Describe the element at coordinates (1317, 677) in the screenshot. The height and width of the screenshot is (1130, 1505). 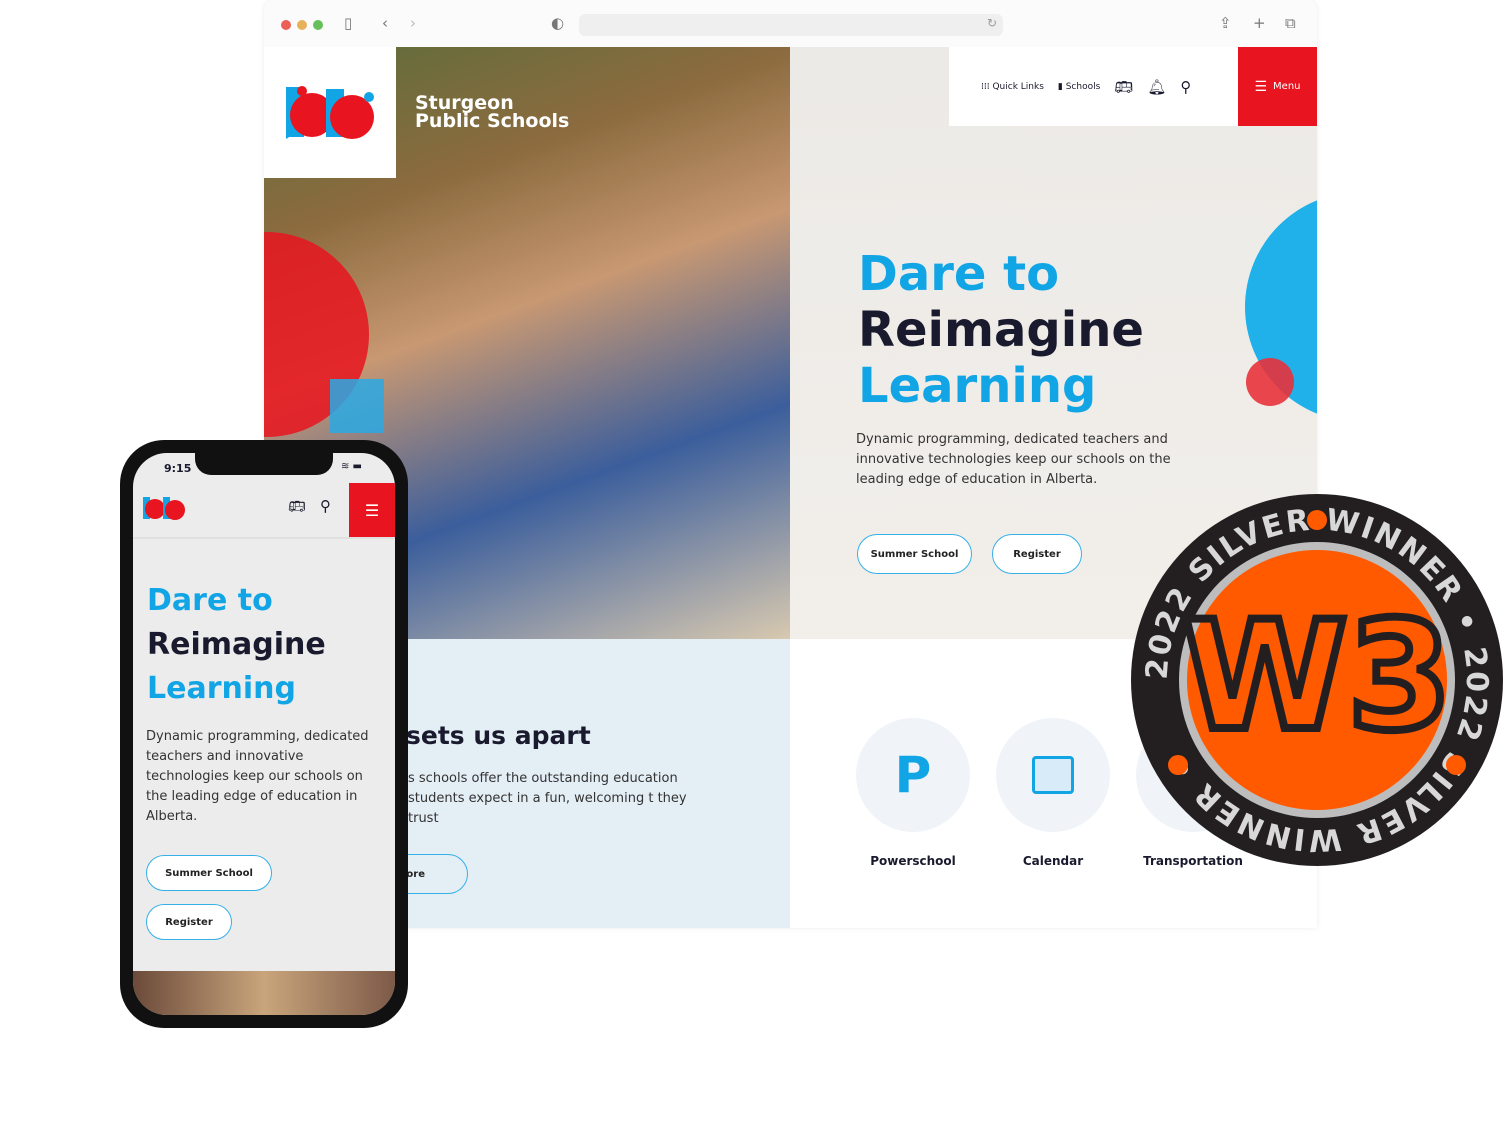
I see `w3-logo: W3` at that location.